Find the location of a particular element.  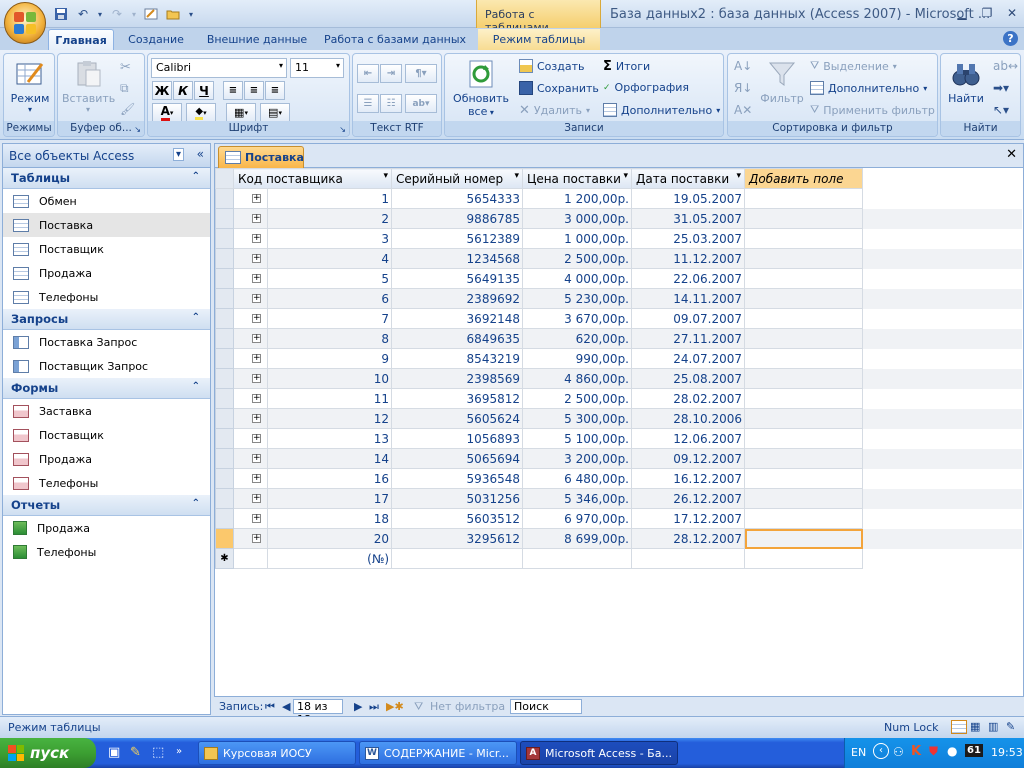

grid-cell: 6 is located at coordinates (329, 298).